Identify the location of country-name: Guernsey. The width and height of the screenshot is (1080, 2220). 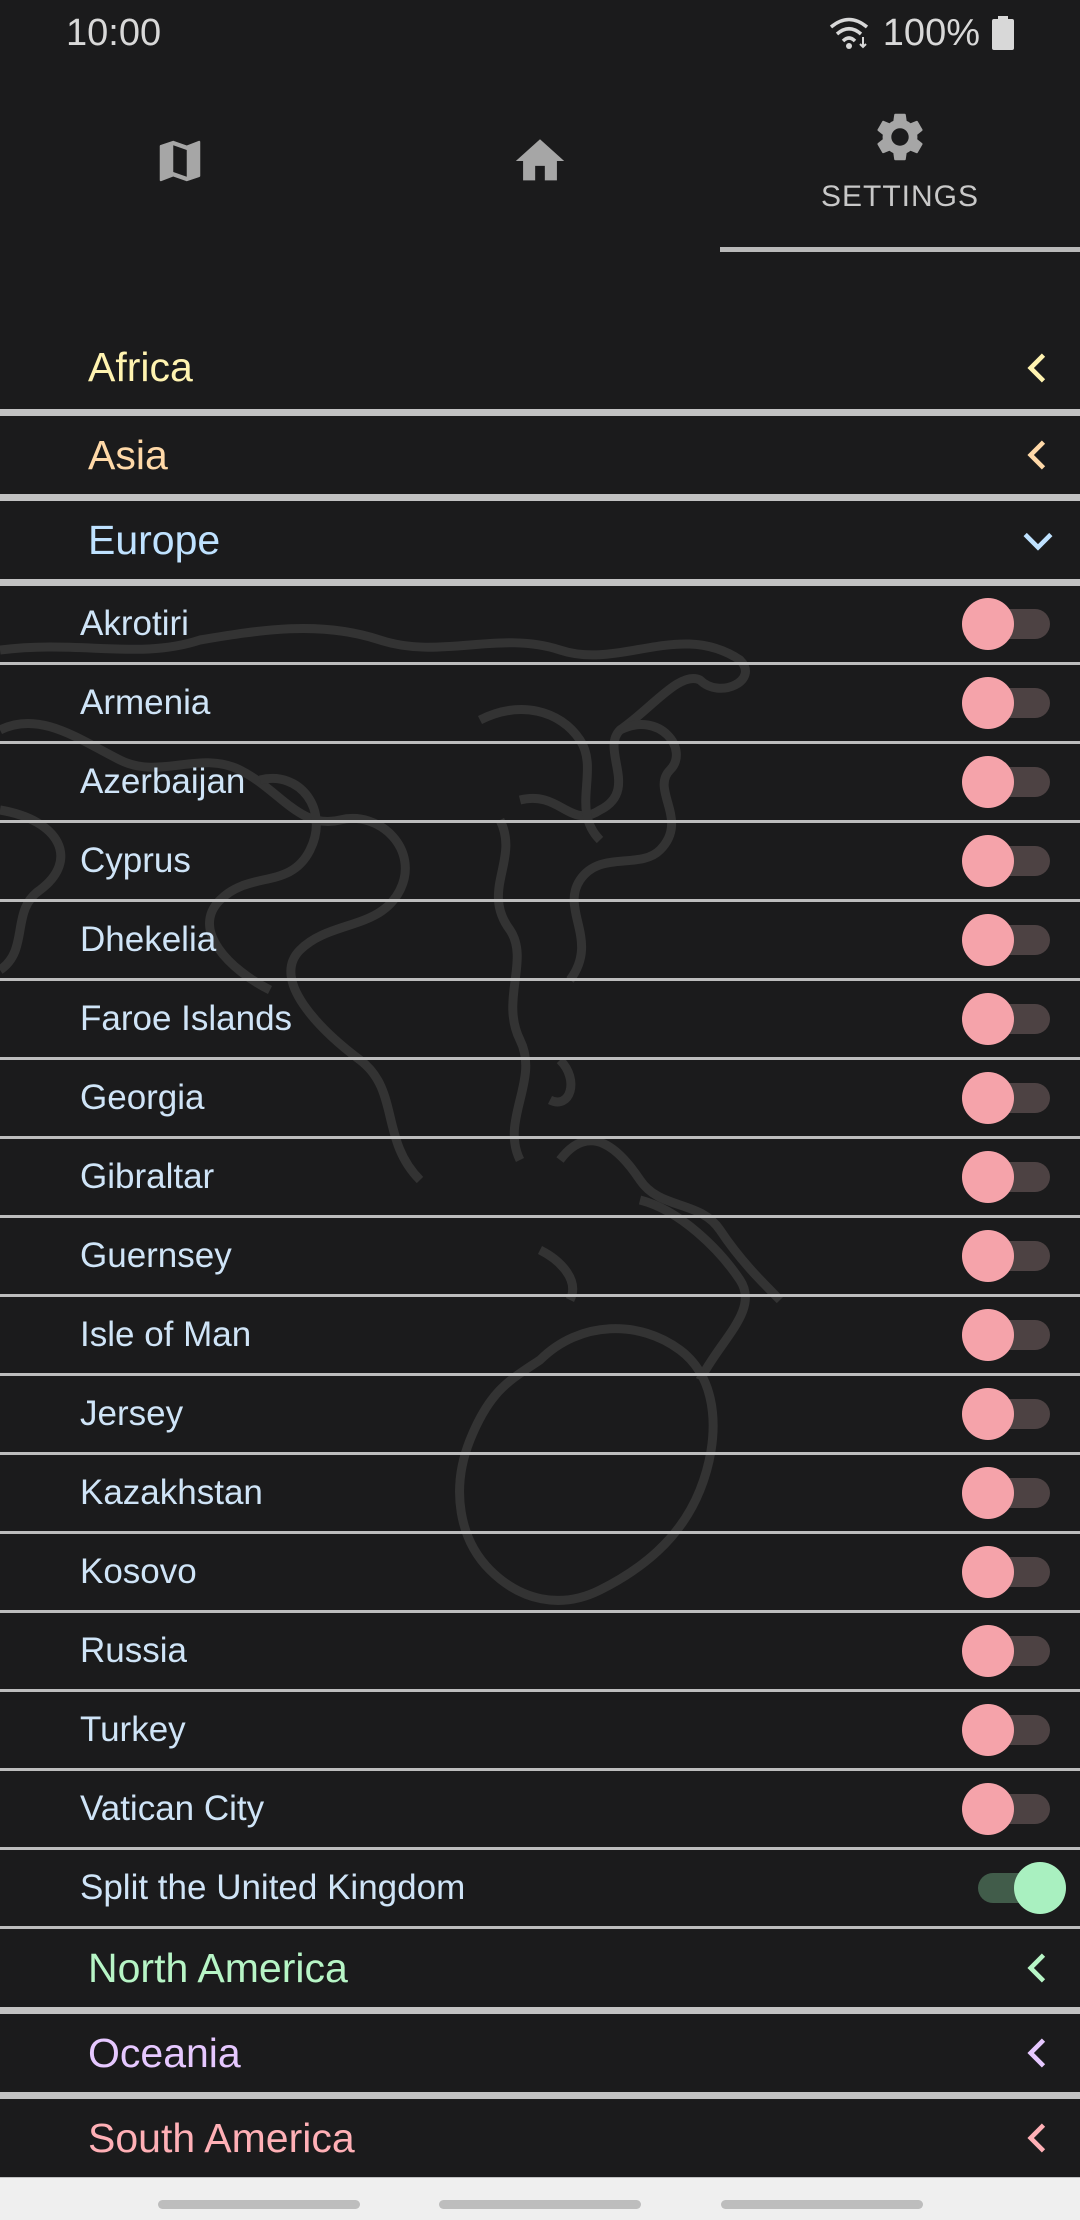
(156, 1255).